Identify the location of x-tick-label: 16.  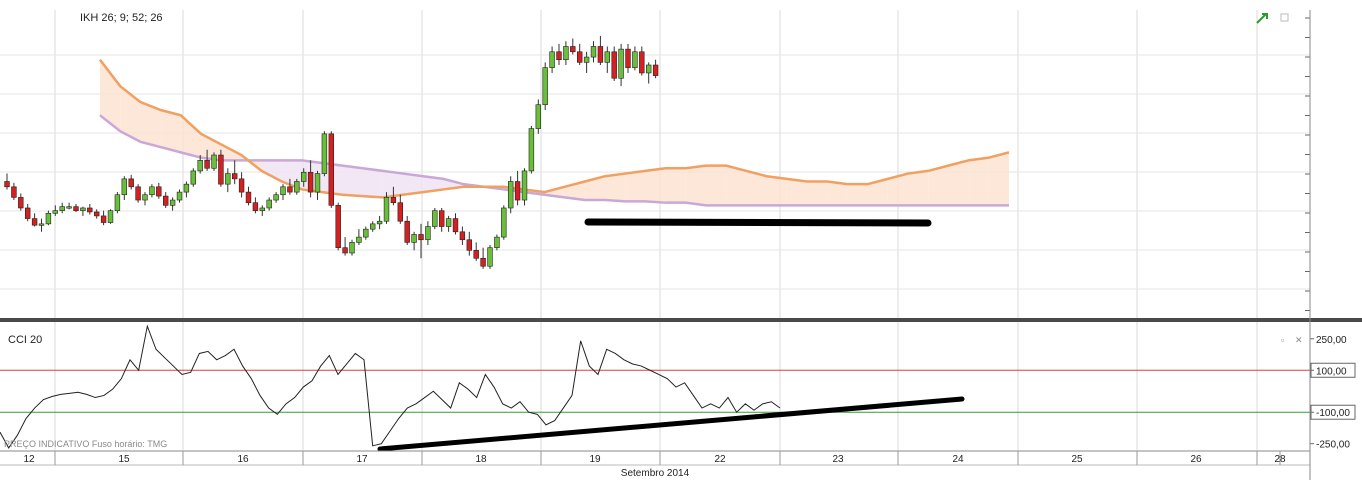
(243, 459).